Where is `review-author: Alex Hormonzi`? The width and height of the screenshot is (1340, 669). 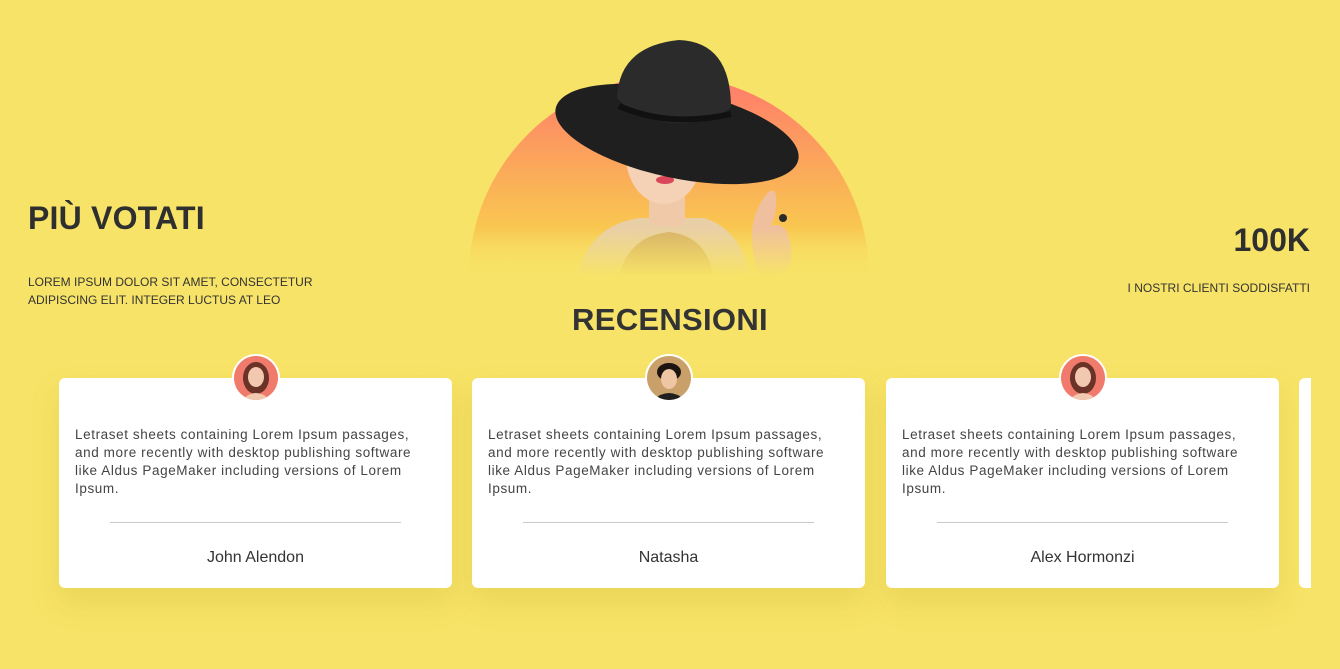
review-author: Alex Hormonzi is located at coordinates (1082, 557).